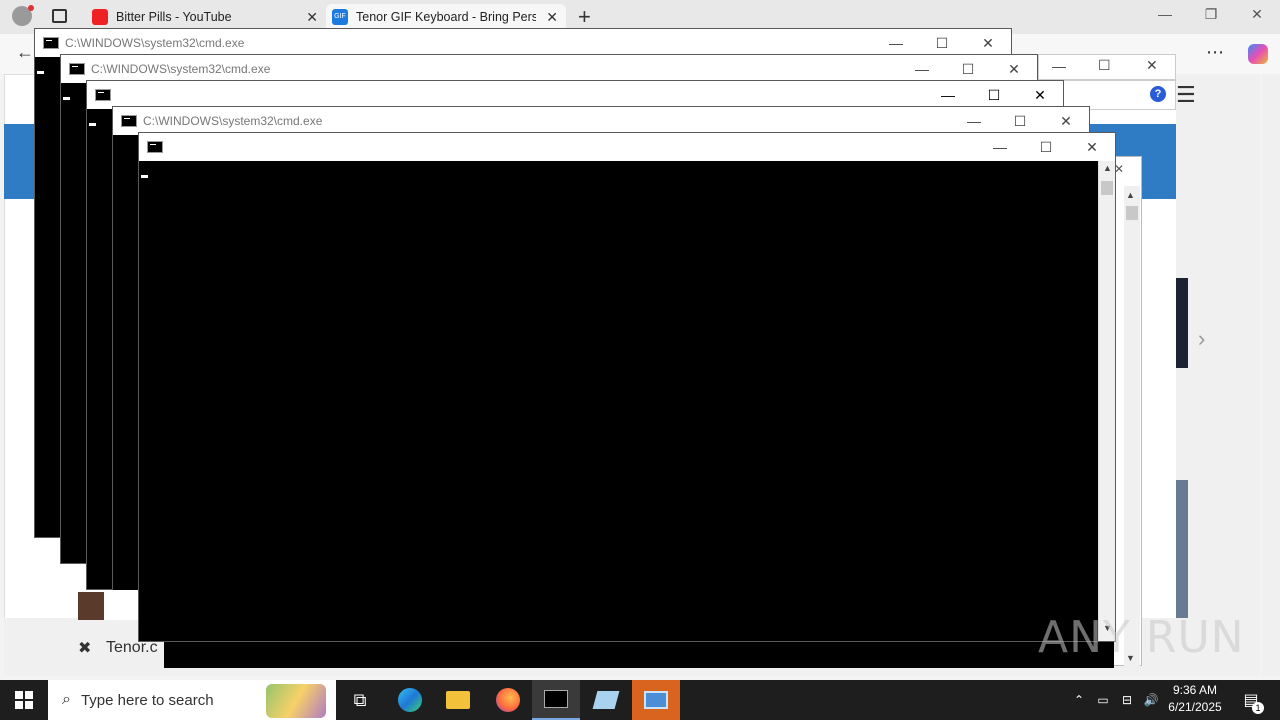 The height and width of the screenshot is (720, 1280). Describe the element at coordinates (147, 700) in the screenshot. I see `search-placeholder: Type here to search` at that location.